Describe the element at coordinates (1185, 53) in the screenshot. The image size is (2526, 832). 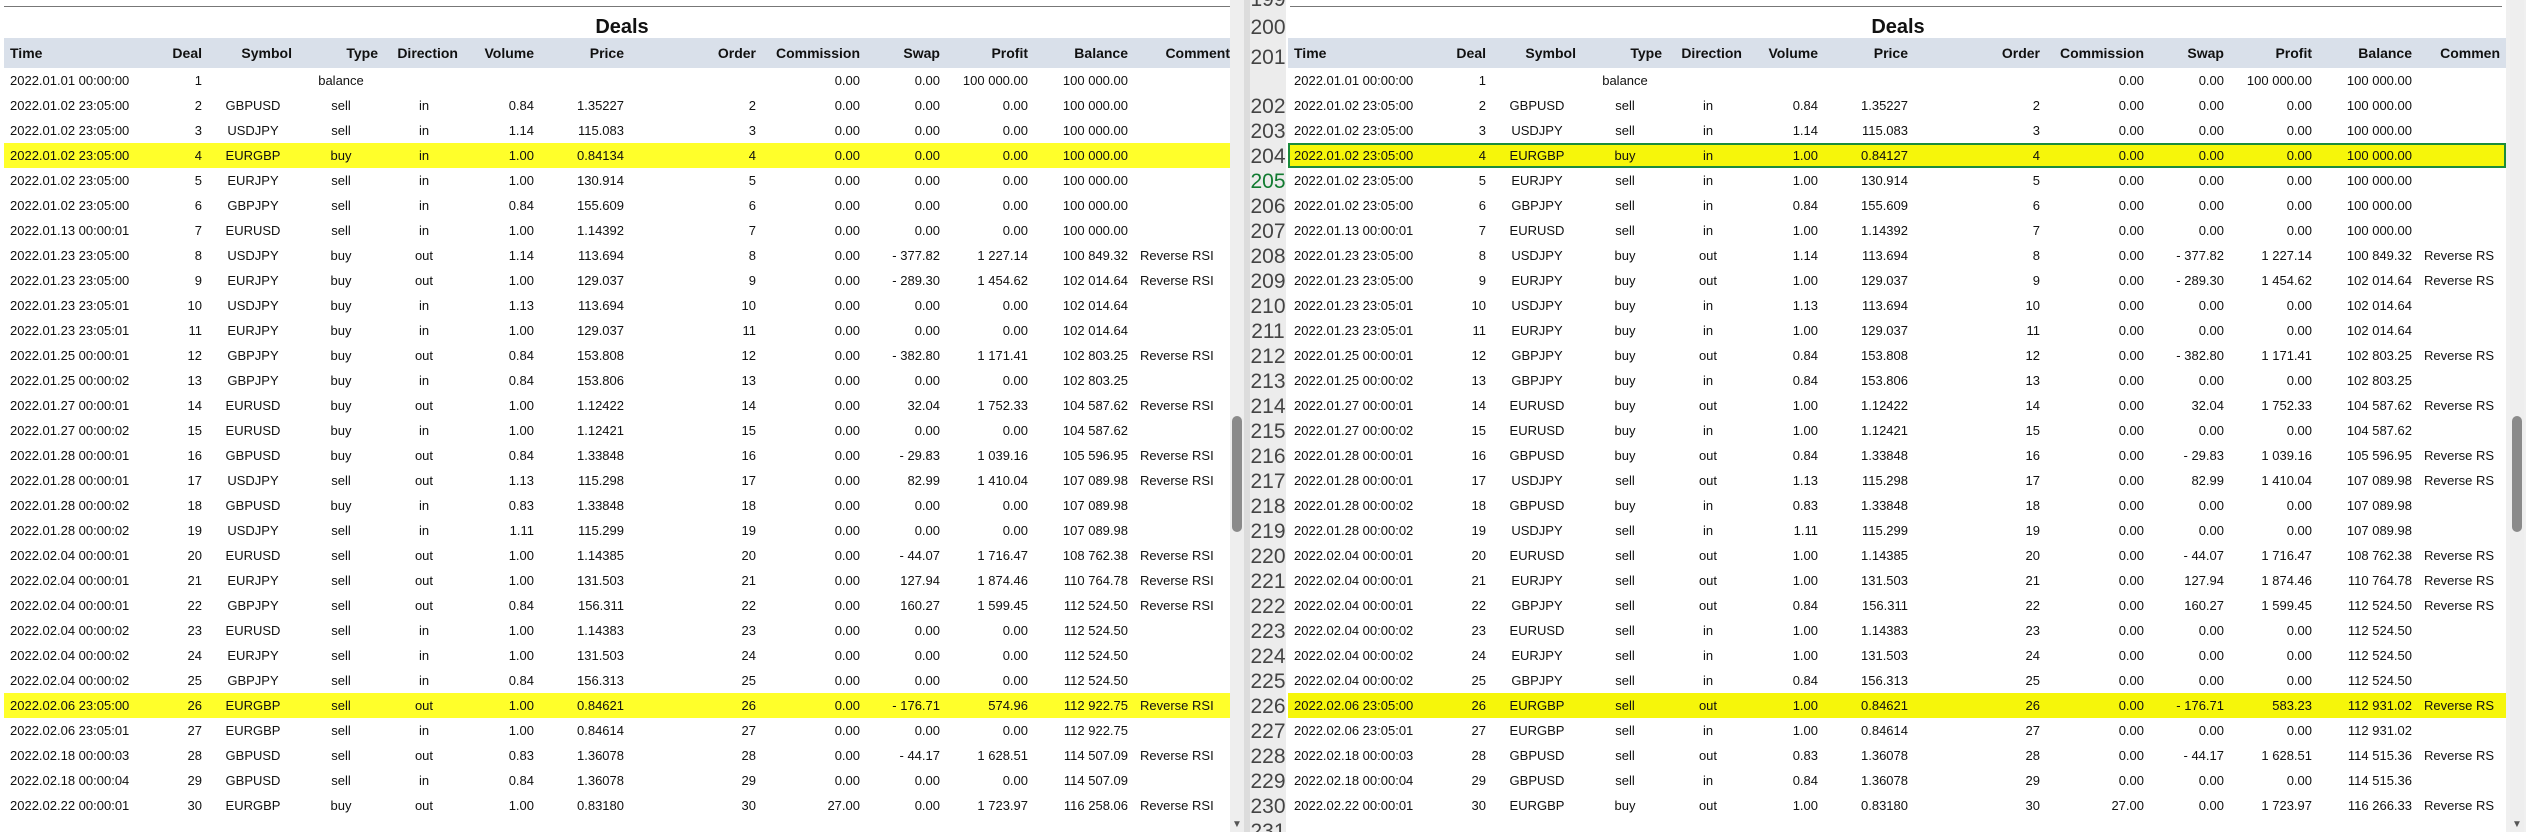
I see `column-header-comment: Comment` at that location.